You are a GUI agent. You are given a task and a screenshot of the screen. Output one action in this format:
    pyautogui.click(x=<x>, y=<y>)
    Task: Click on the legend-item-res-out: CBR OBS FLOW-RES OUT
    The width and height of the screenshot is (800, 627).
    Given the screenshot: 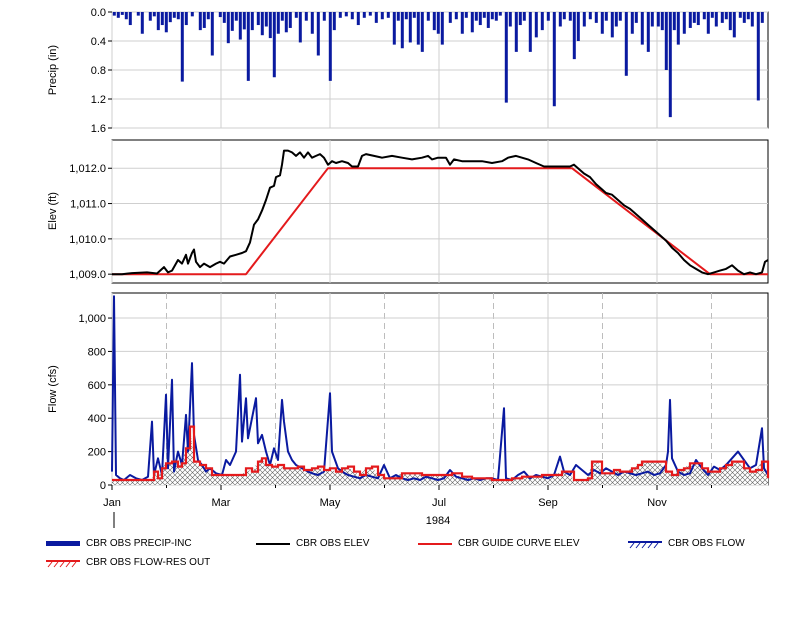 What is the action you would take?
    pyautogui.click(x=128, y=562)
    